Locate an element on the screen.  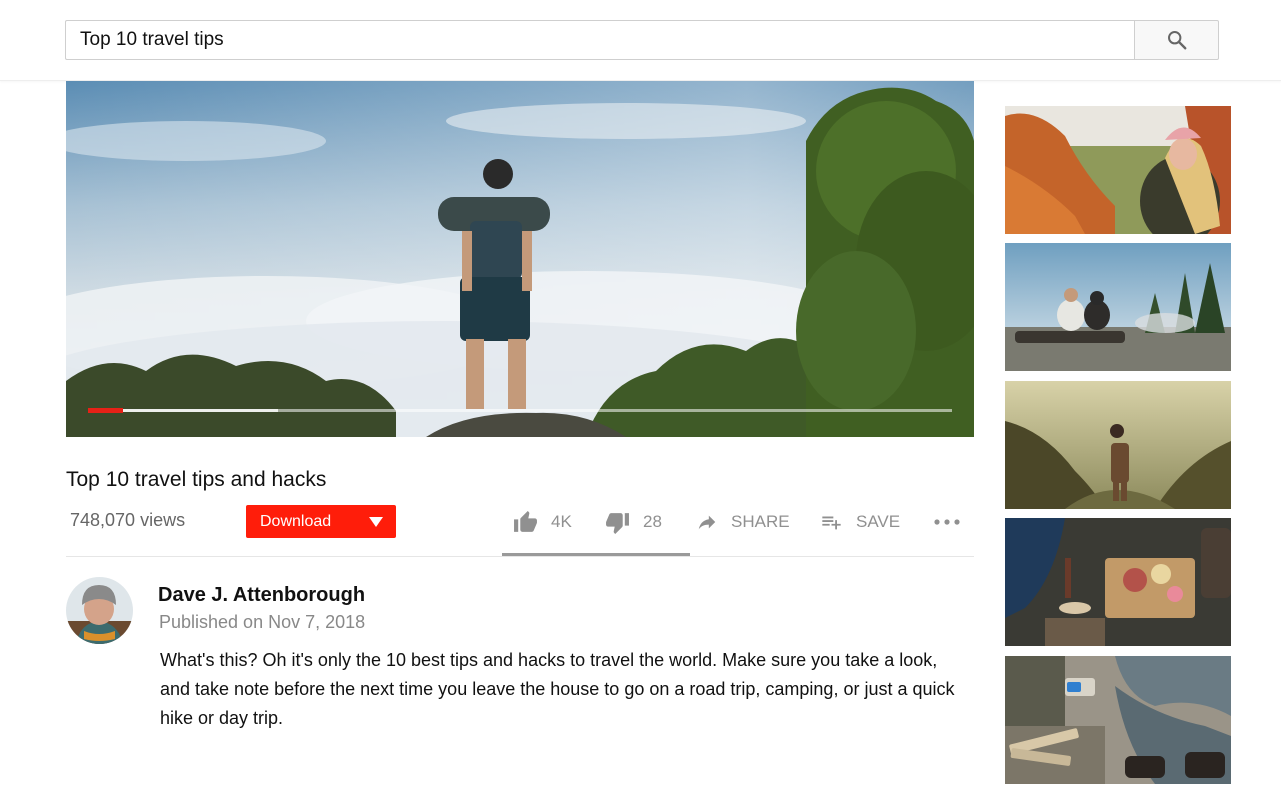
divider is located at coordinates (520, 556).